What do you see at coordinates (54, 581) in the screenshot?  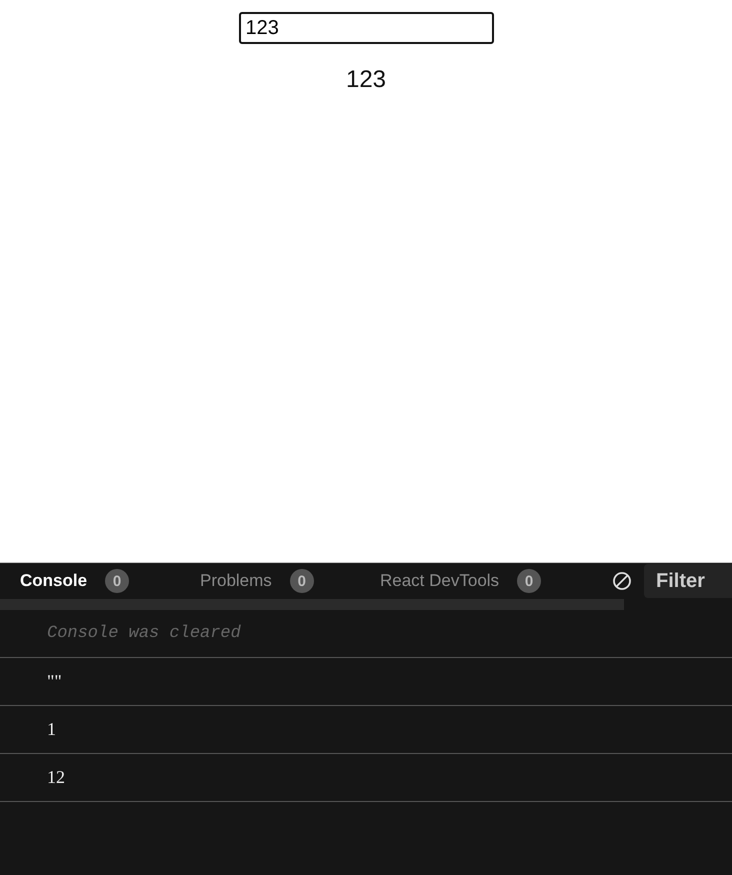 I see `tab-label: Console` at bounding box center [54, 581].